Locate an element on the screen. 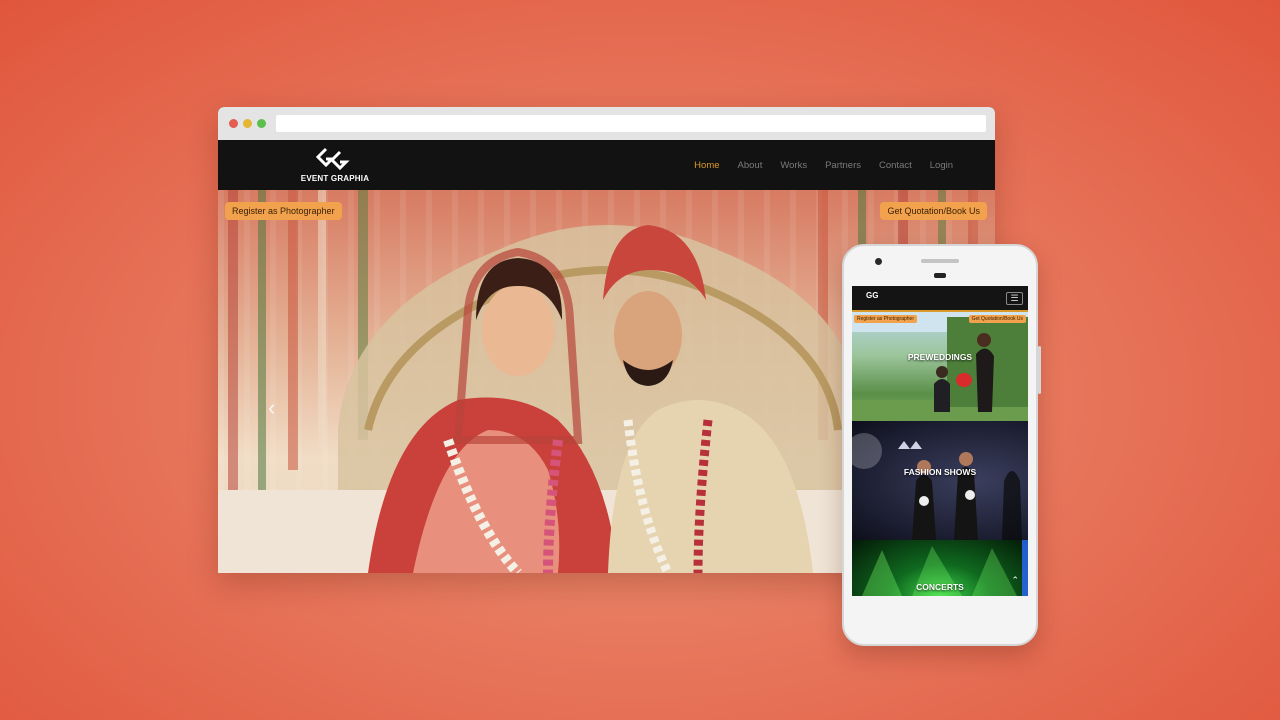 The width and height of the screenshot is (1280, 720). minimize-window-dot is located at coordinates (247, 123).